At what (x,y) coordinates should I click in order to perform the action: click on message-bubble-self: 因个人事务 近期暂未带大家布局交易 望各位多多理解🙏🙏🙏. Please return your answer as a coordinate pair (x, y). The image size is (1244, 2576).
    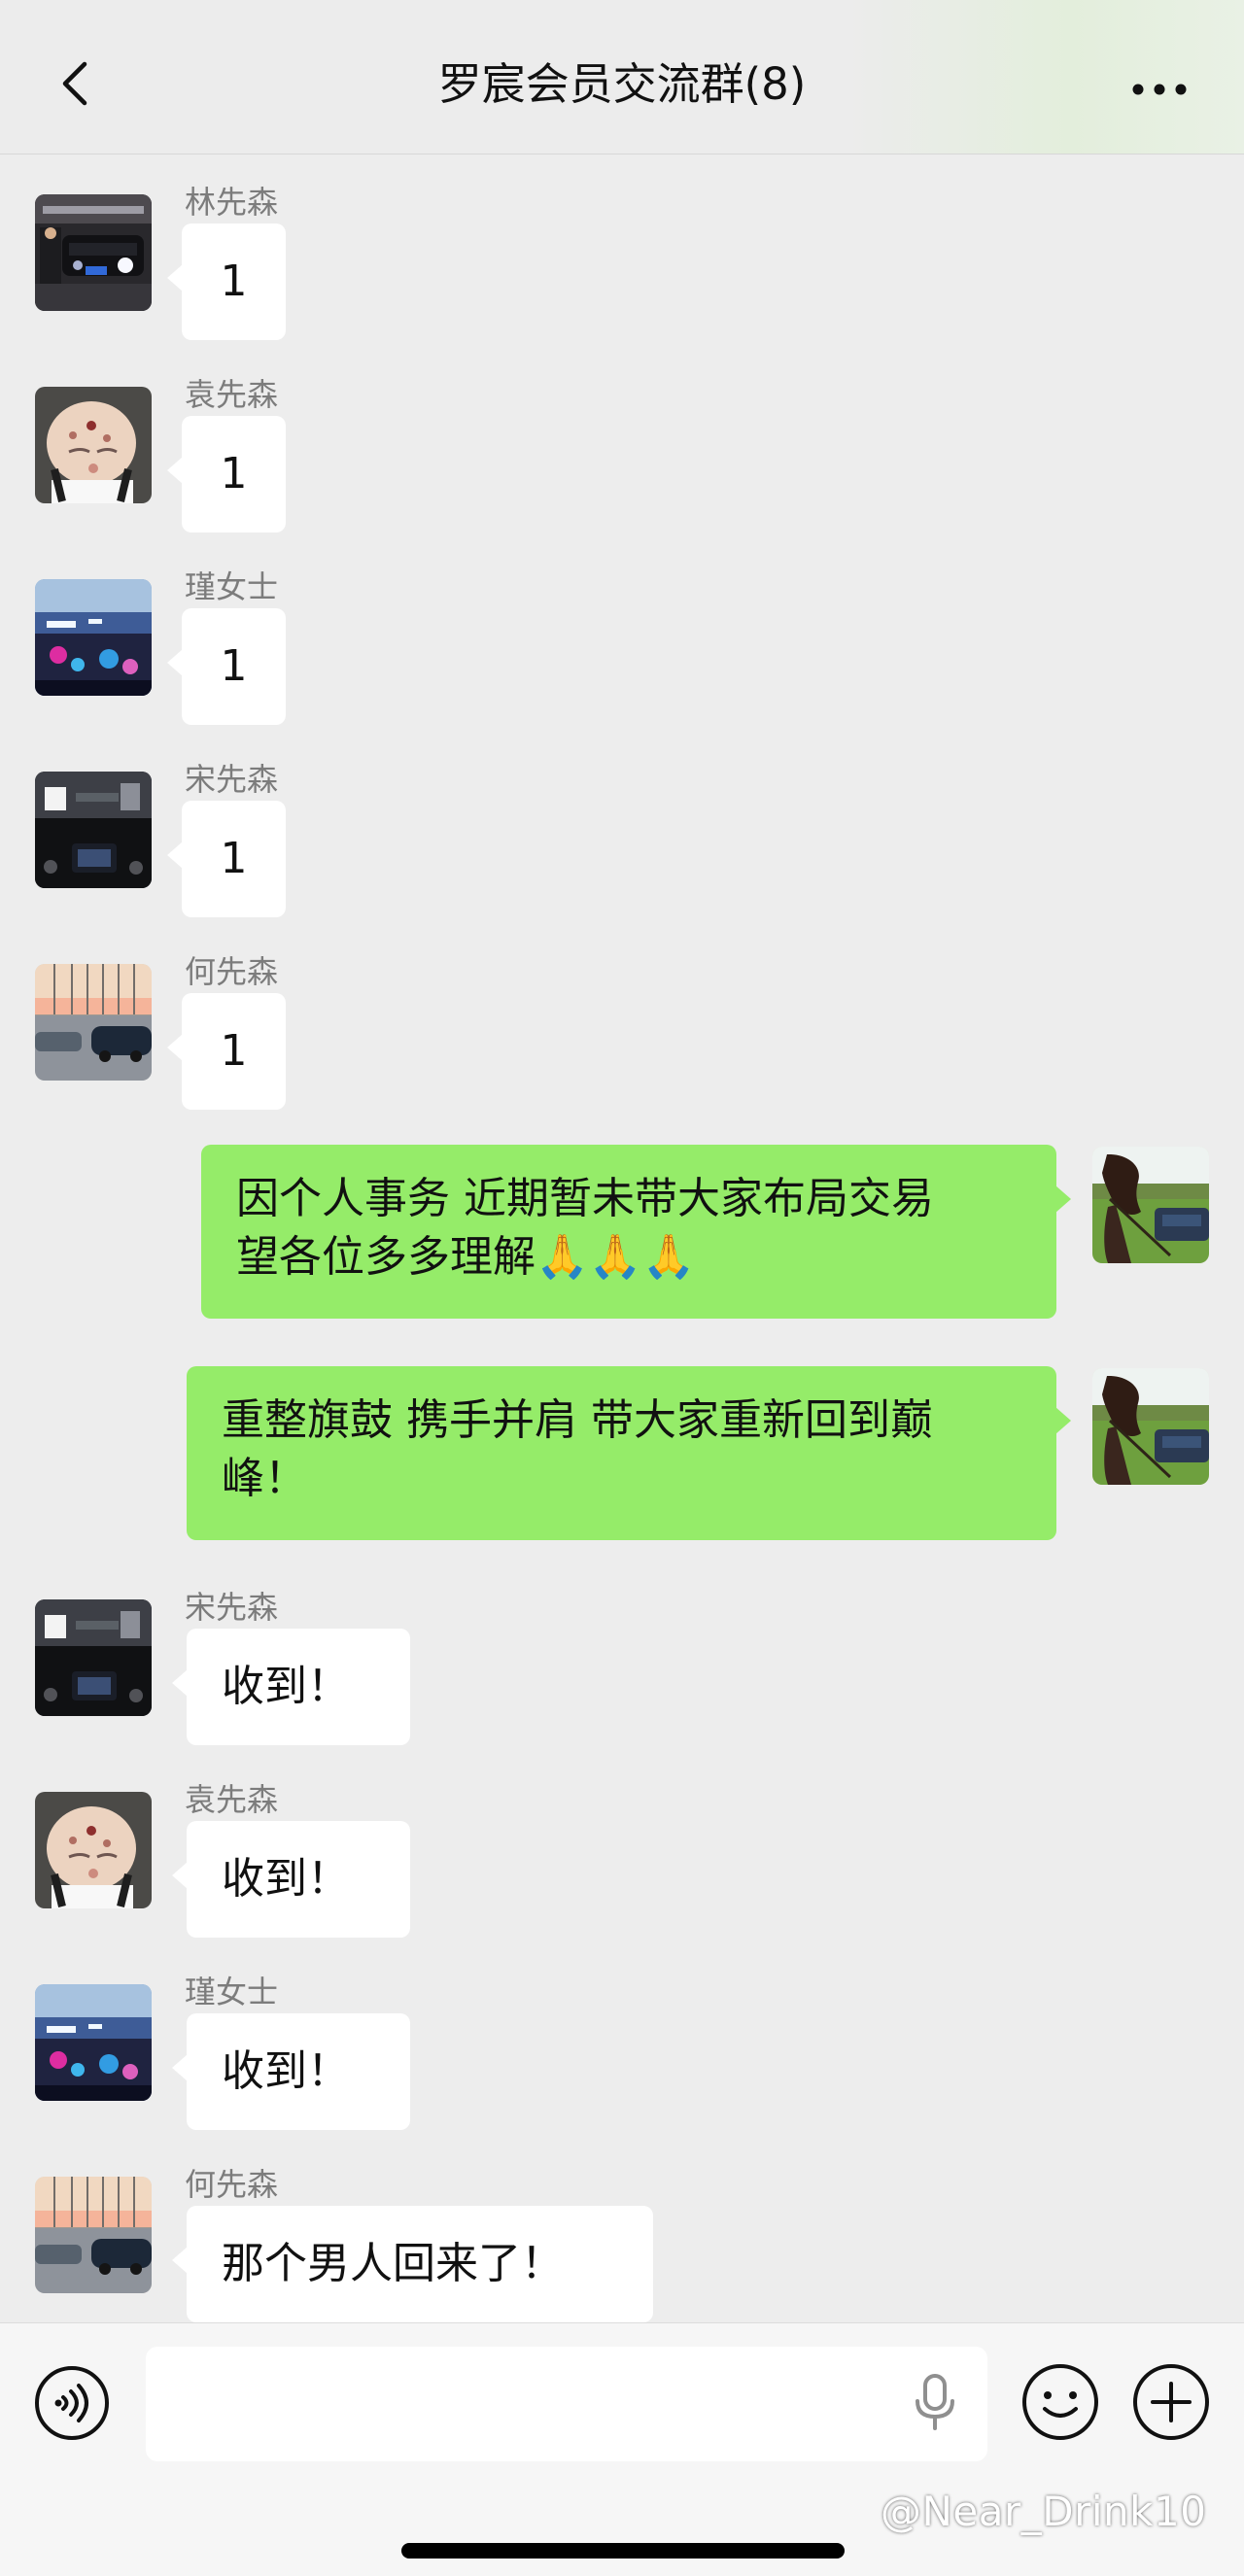
    Looking at the image, I should click on (636, 1232).